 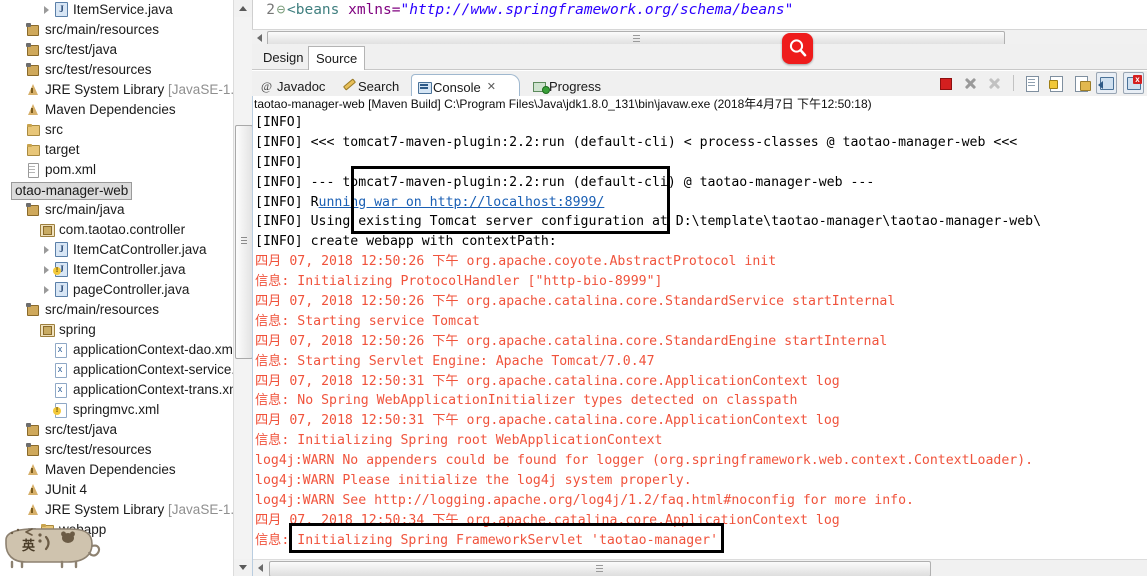 What do you see at coordinates (243, 567) in the screenshot?
I see `scroll-down-arrow-icon` at bounding box center [243, 567].